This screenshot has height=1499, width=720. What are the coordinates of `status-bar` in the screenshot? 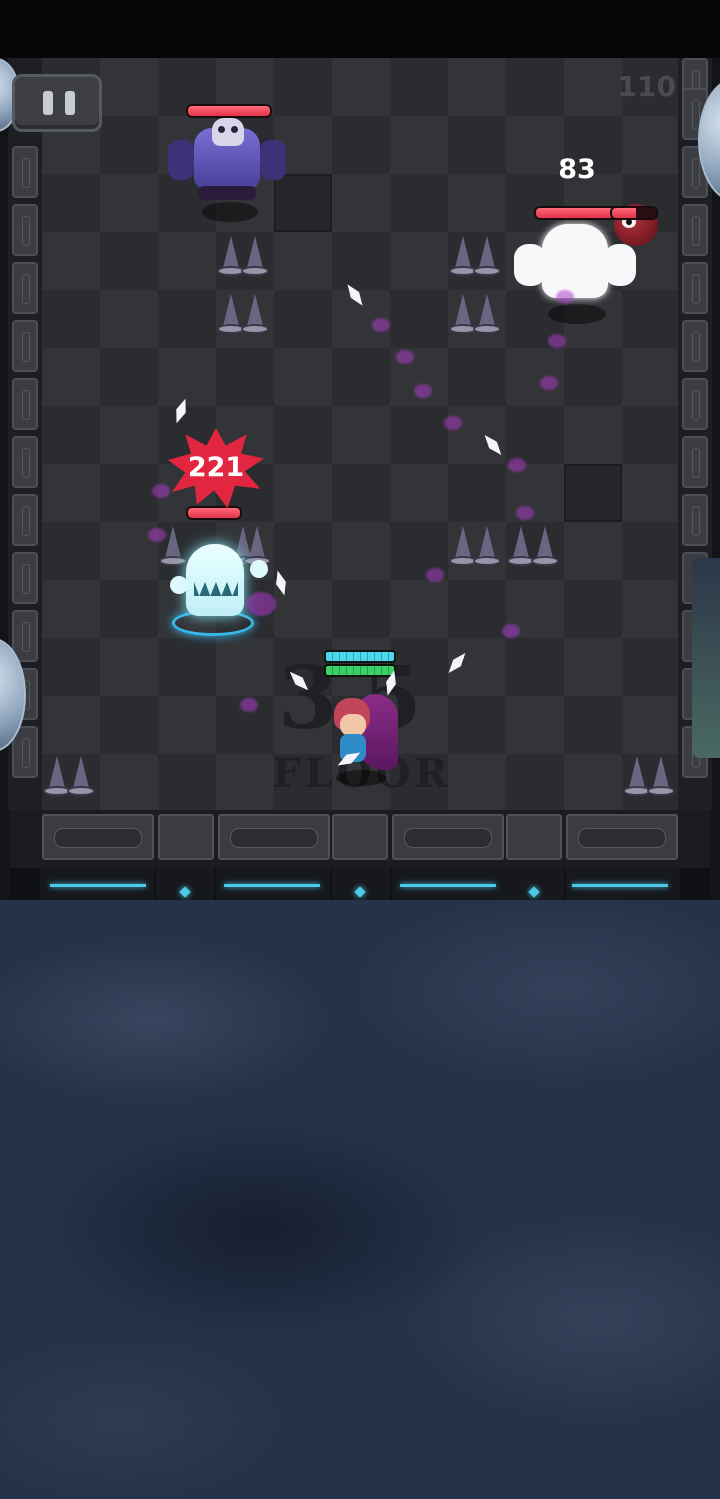 It's located at (360, 29).